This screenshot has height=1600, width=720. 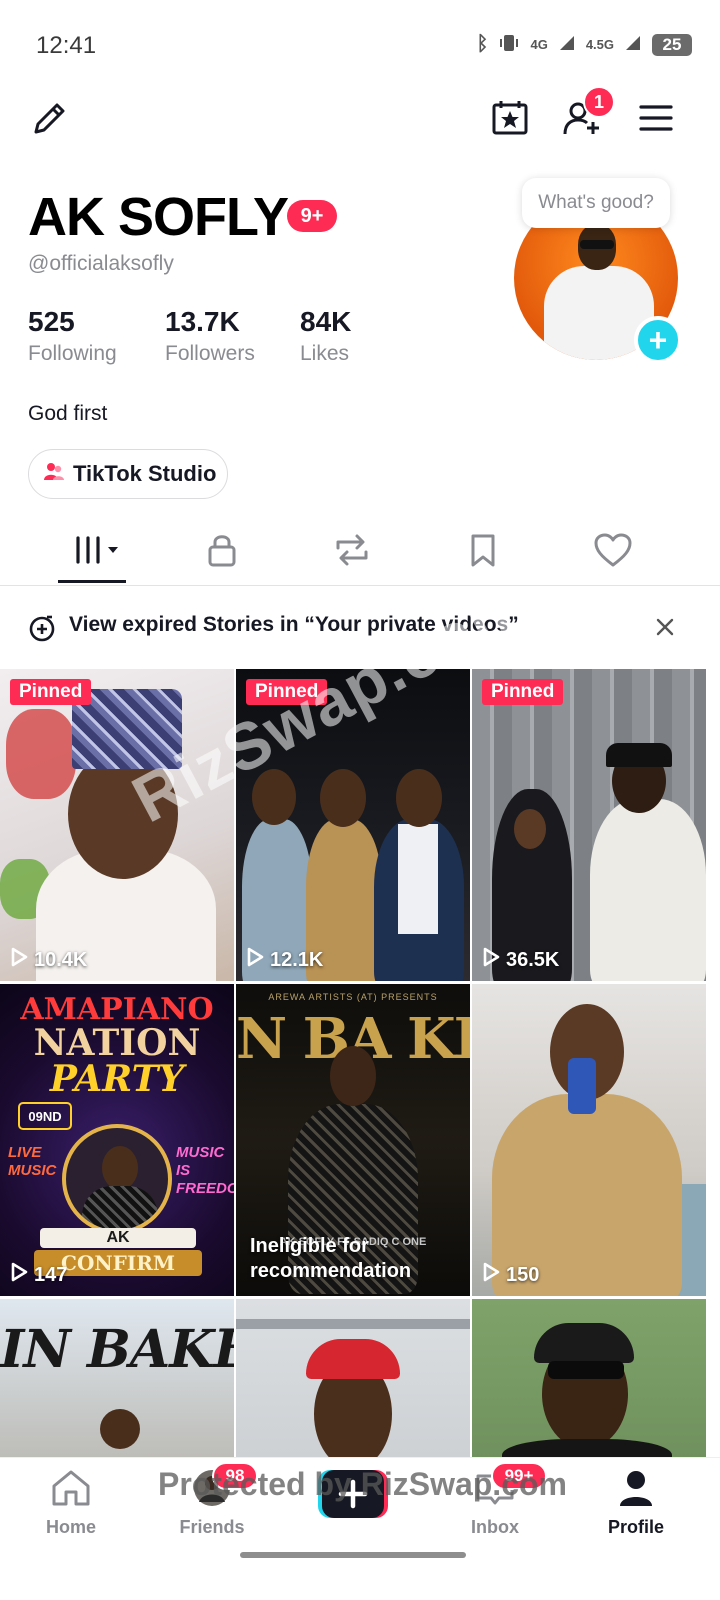 I want to click on home-indicator, so click(x=353, y=1555).